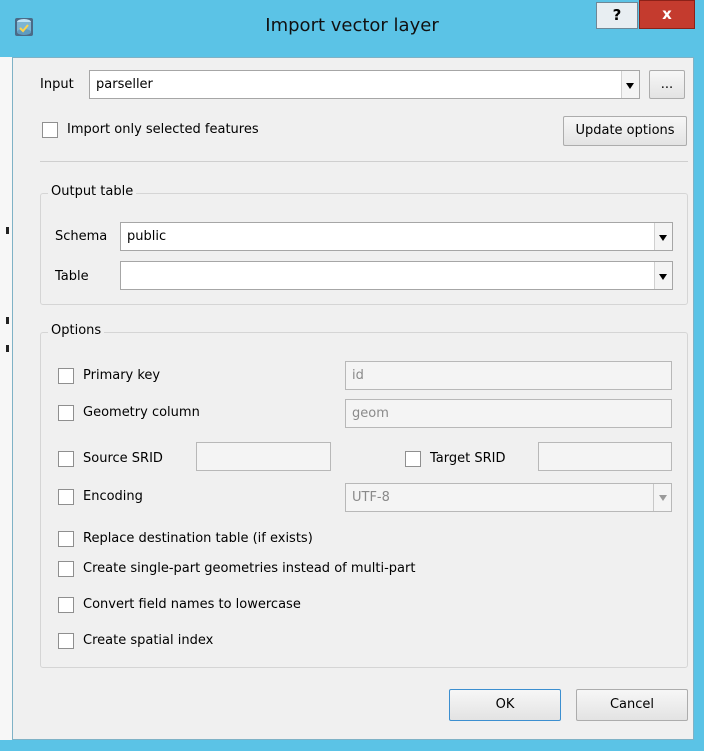  I want to click on target-srid-label: Target SRID, so click(468, 458).